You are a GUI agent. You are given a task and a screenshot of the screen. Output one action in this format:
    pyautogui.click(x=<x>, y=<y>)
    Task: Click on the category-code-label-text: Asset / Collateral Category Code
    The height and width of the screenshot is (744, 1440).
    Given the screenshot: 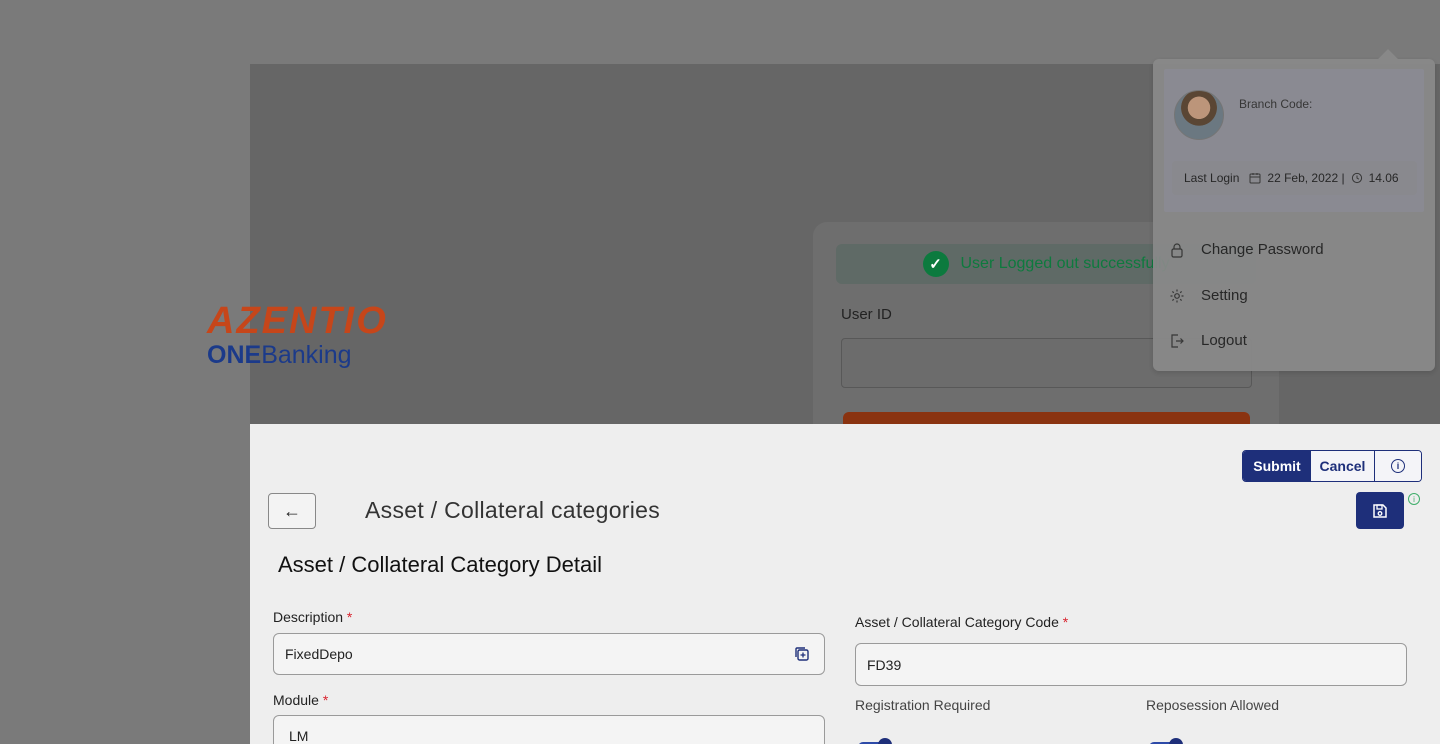 What is the action you would take?
    pyautogui.click(x=957, y=622)
    